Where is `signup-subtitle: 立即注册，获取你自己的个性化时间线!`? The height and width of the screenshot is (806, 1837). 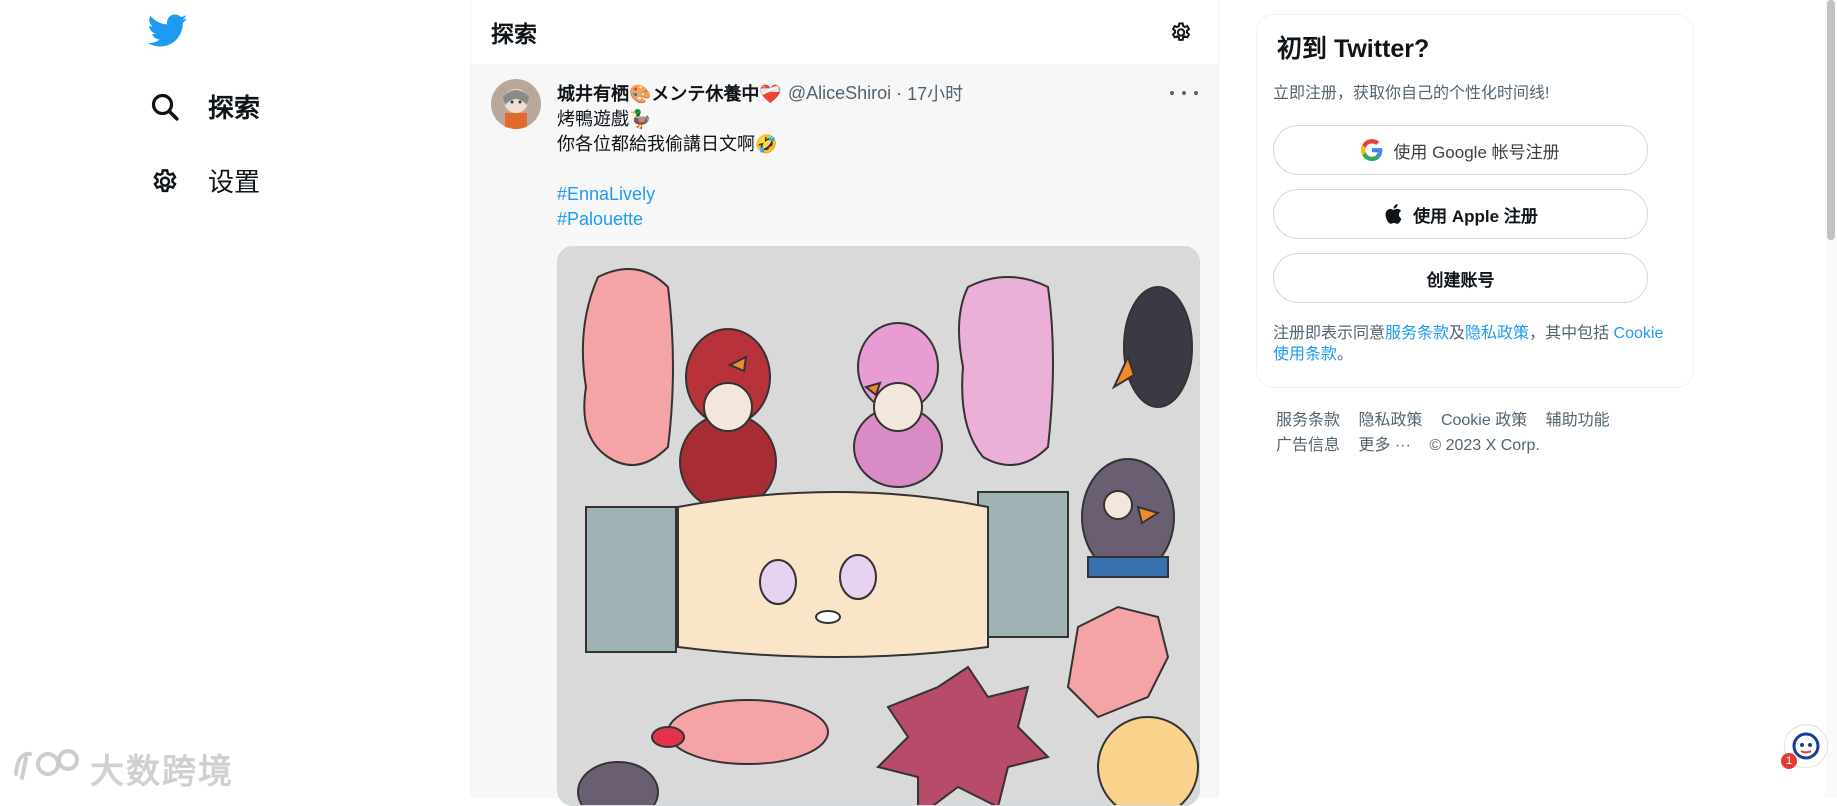
signup-subtitle: 立即注册，获取你自己的个性化时间线! is located at coordinates (1411, 93).